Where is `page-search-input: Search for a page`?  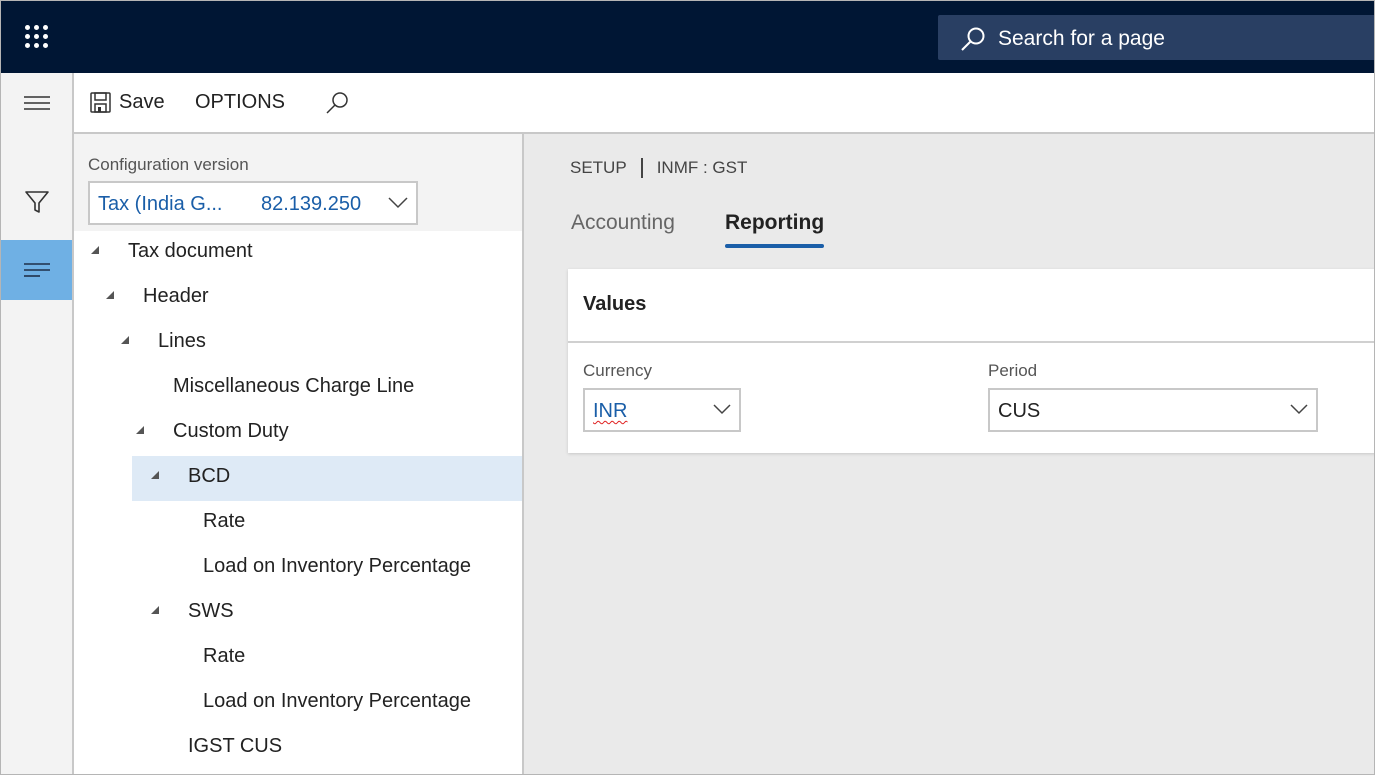 page-search-input: Search for a page is located at coordinates (1156, 37).